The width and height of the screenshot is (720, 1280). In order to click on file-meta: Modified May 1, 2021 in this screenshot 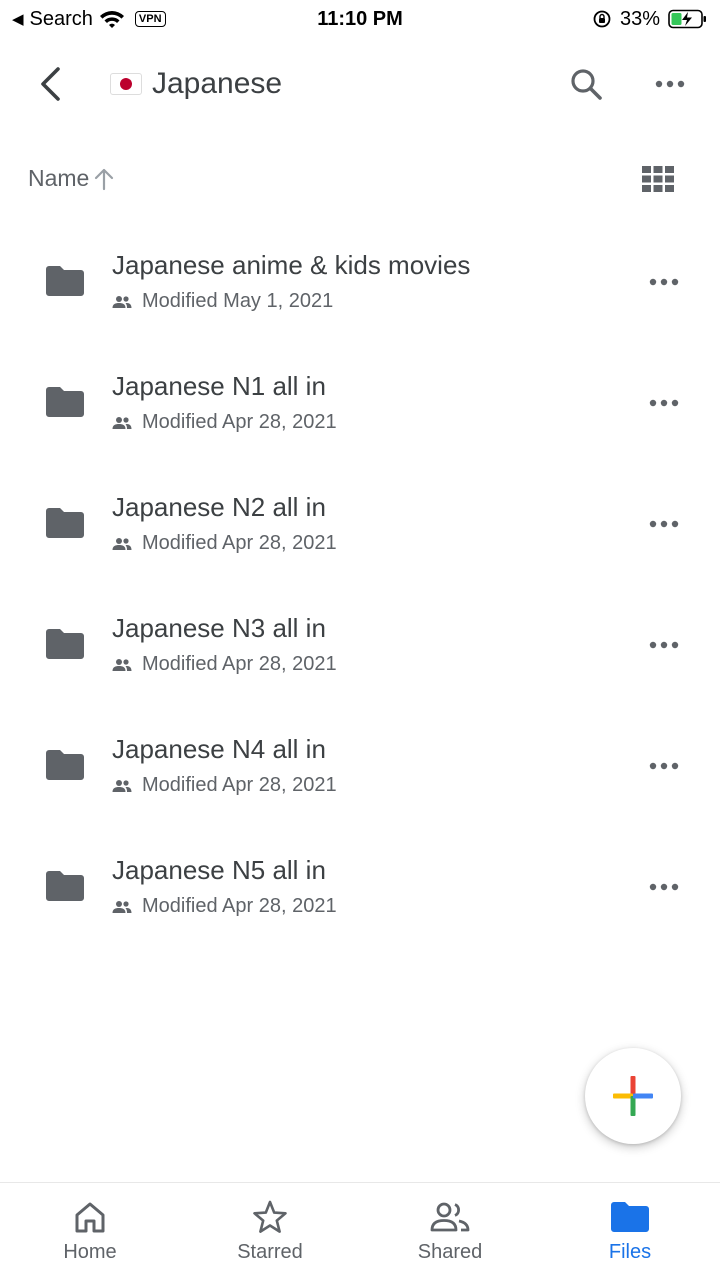, I will do `click(222, 301)`.